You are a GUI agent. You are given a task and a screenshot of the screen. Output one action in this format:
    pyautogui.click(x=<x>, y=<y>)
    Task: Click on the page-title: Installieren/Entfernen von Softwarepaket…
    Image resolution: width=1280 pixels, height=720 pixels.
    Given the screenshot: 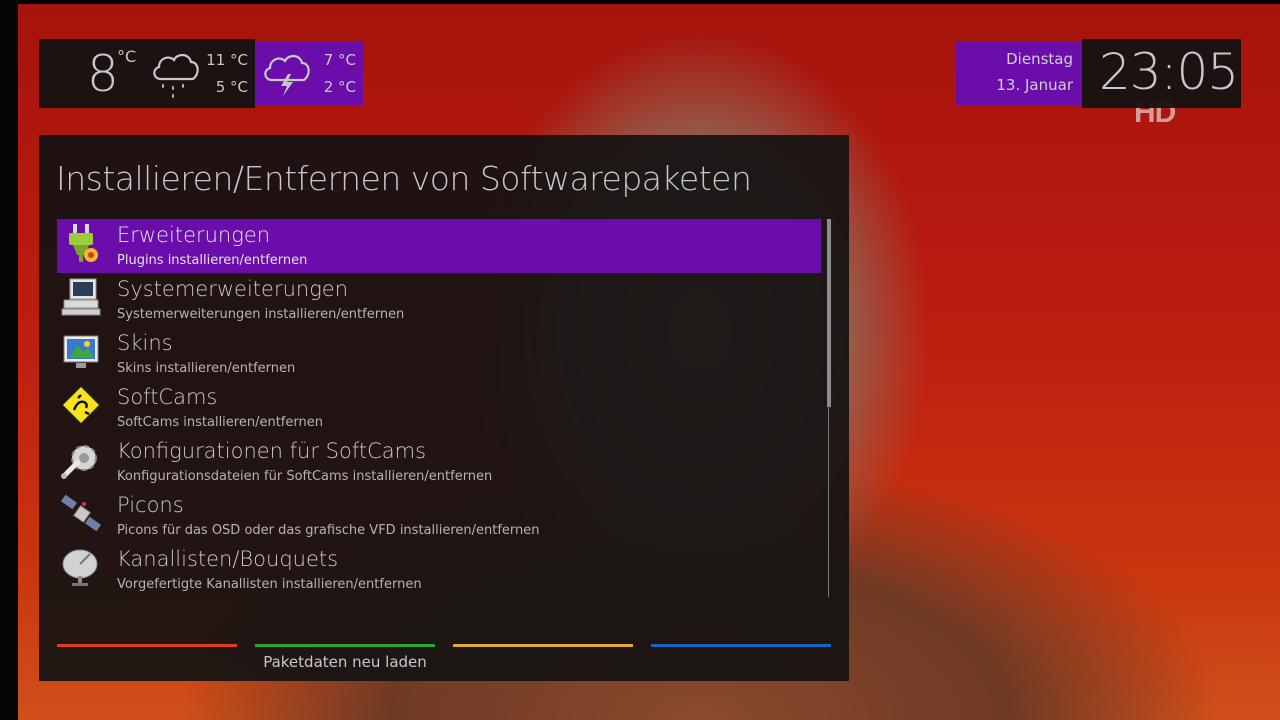 What is the action you would take?
    pyautogui.click(x=404, y=178)
    